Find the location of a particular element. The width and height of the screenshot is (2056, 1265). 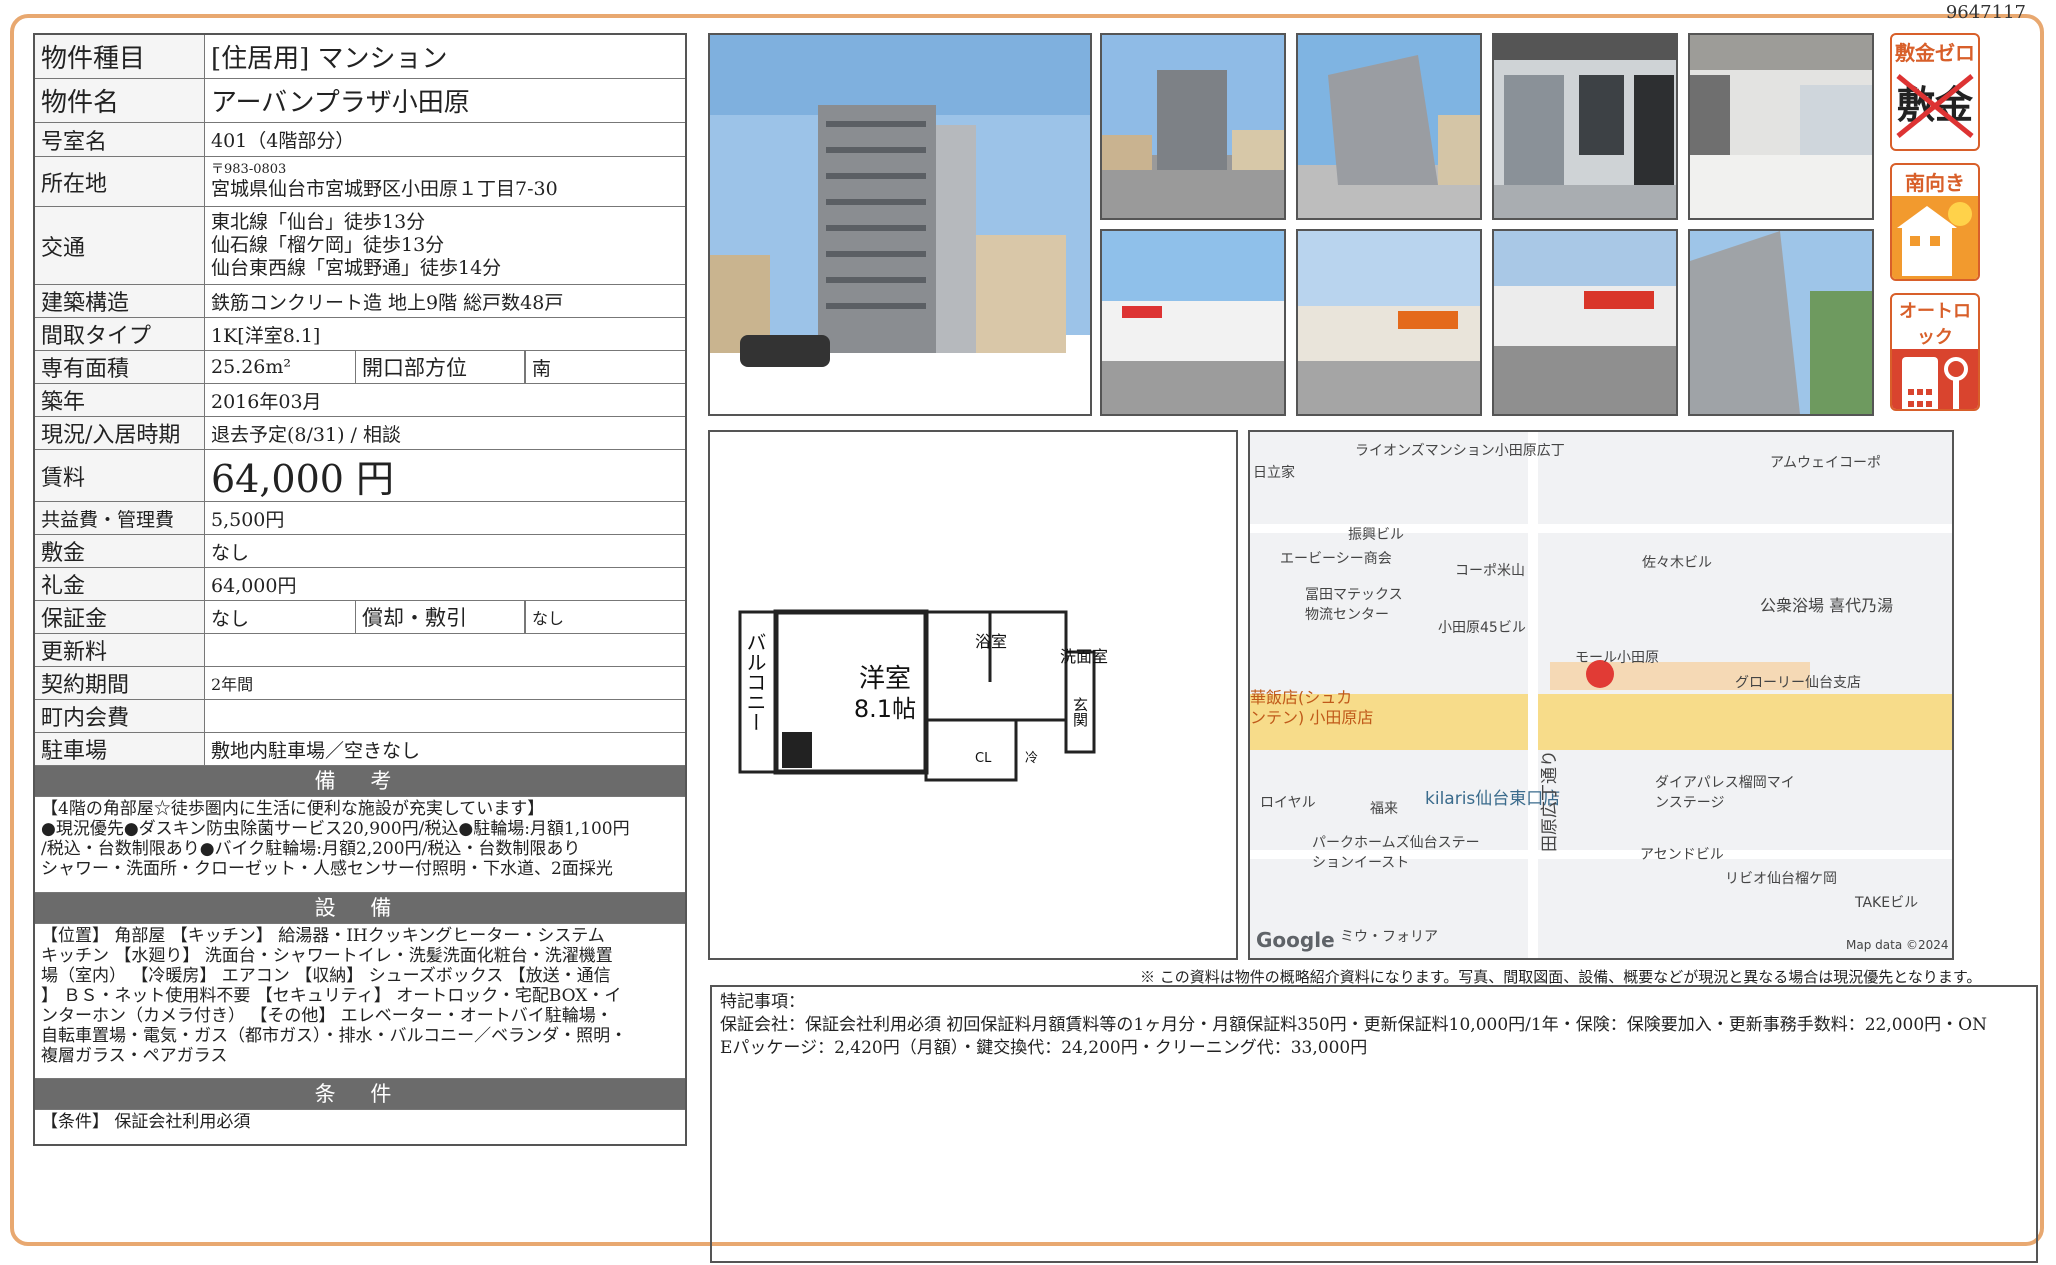

map-label: TAKEビル is located at coordinates (1887, 903).